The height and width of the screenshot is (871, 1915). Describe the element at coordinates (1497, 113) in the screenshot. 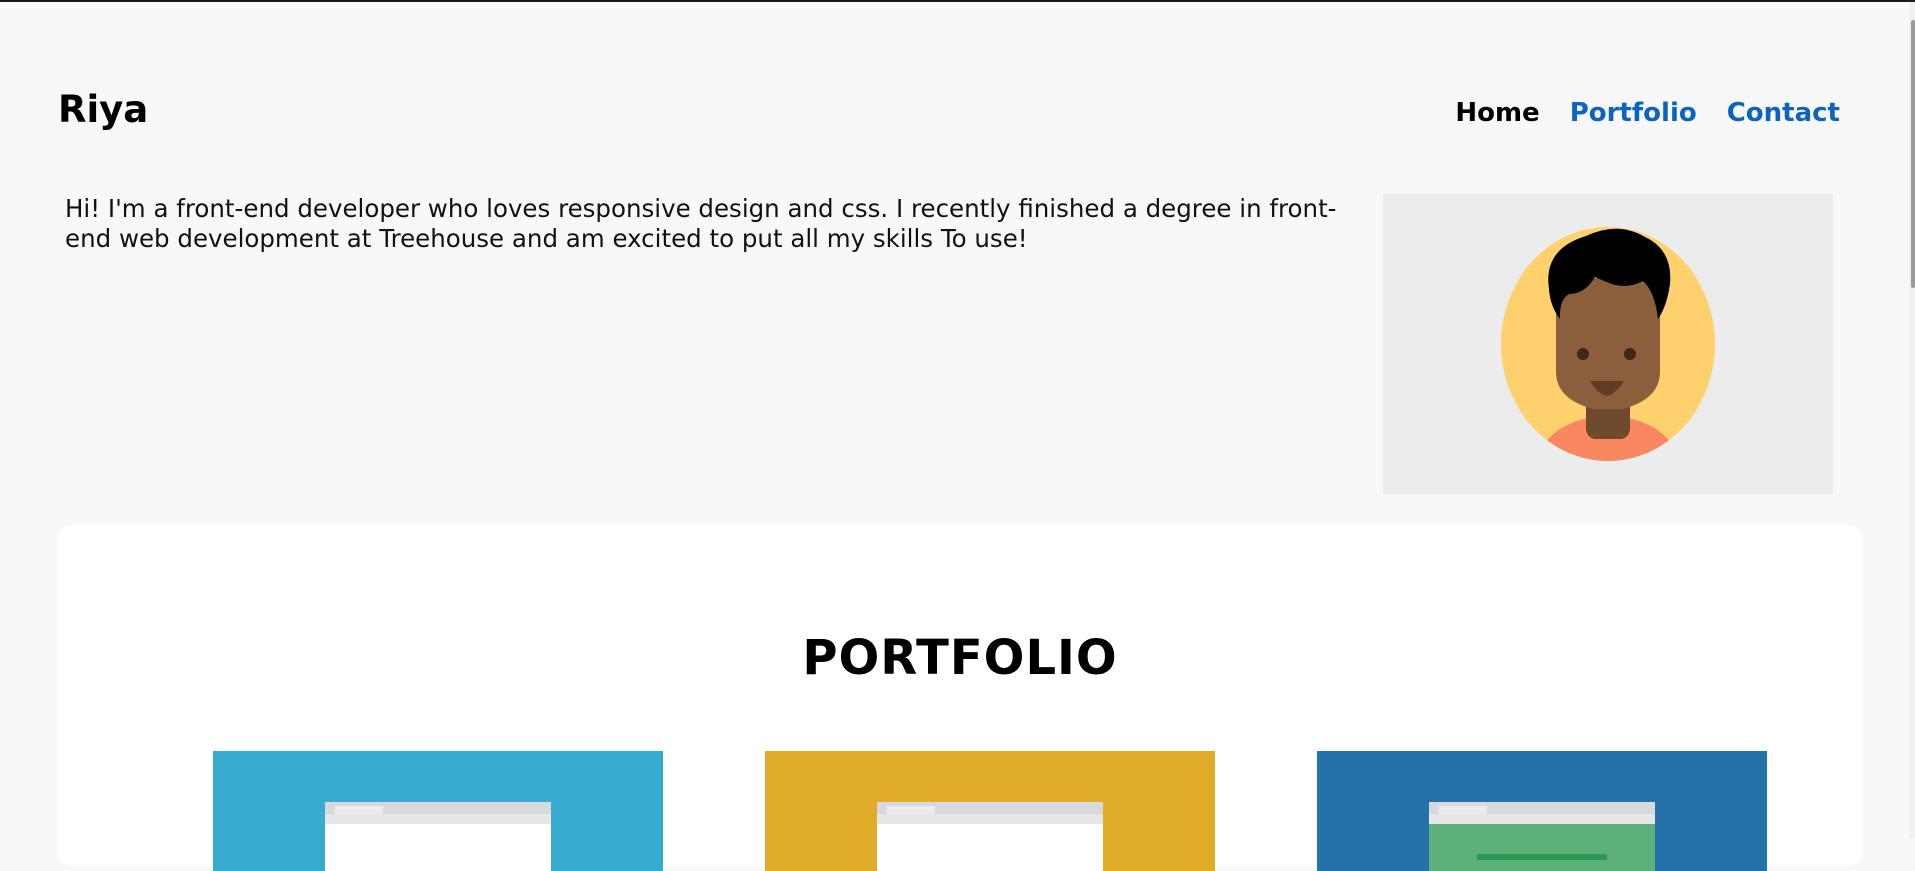

I see `nav-home-link: Home` at that location.